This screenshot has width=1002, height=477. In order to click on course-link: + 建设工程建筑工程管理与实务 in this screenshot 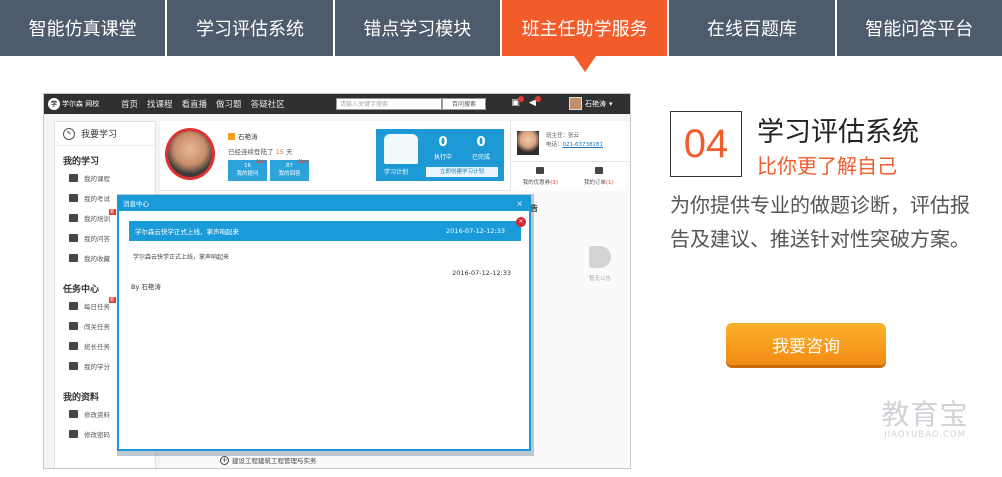, I will do `click(268, 460)`.